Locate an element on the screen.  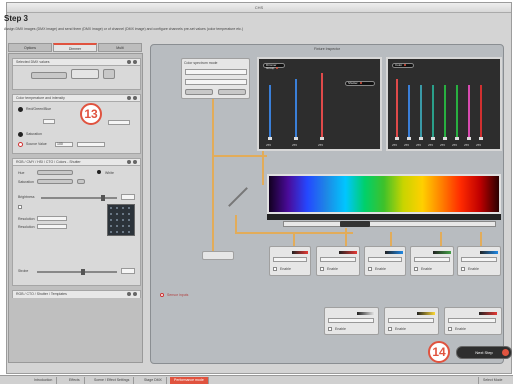
tab-options: Options is located at coordinates (30, 47).